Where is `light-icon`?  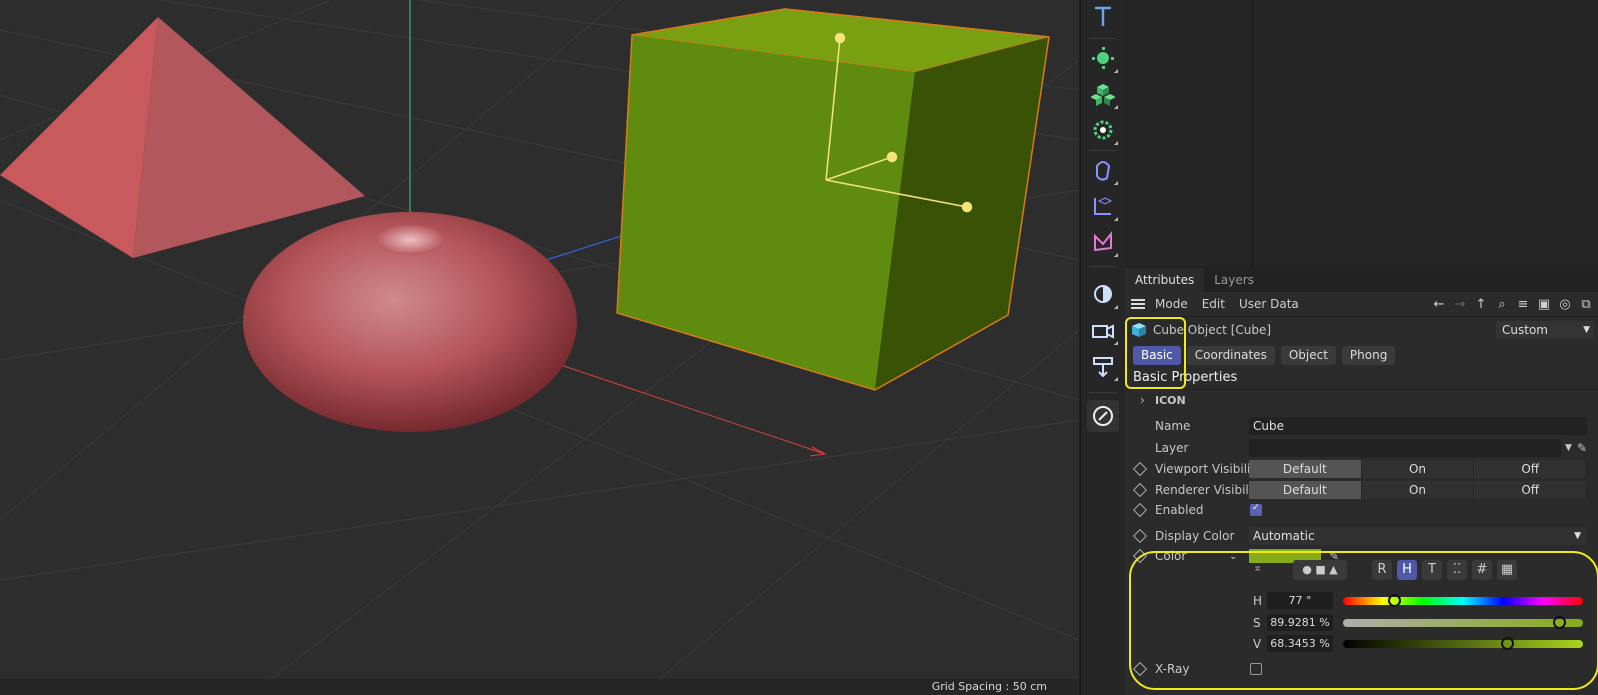
light-icon is located at coordinates (1103, 294).